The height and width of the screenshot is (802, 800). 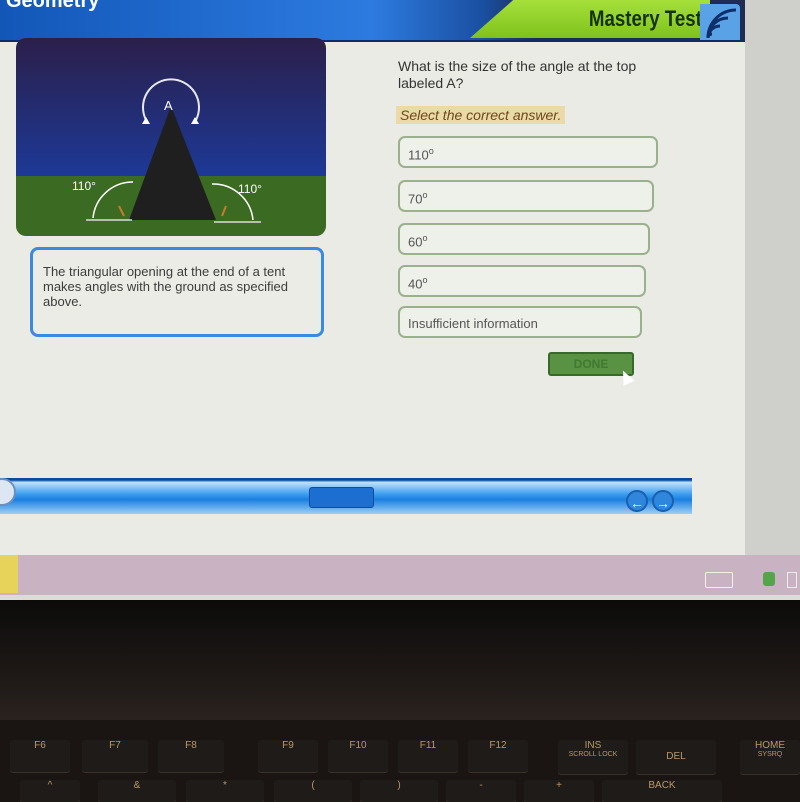 I want to click on right-angle-label: 110°, so click(x=250, y=189).